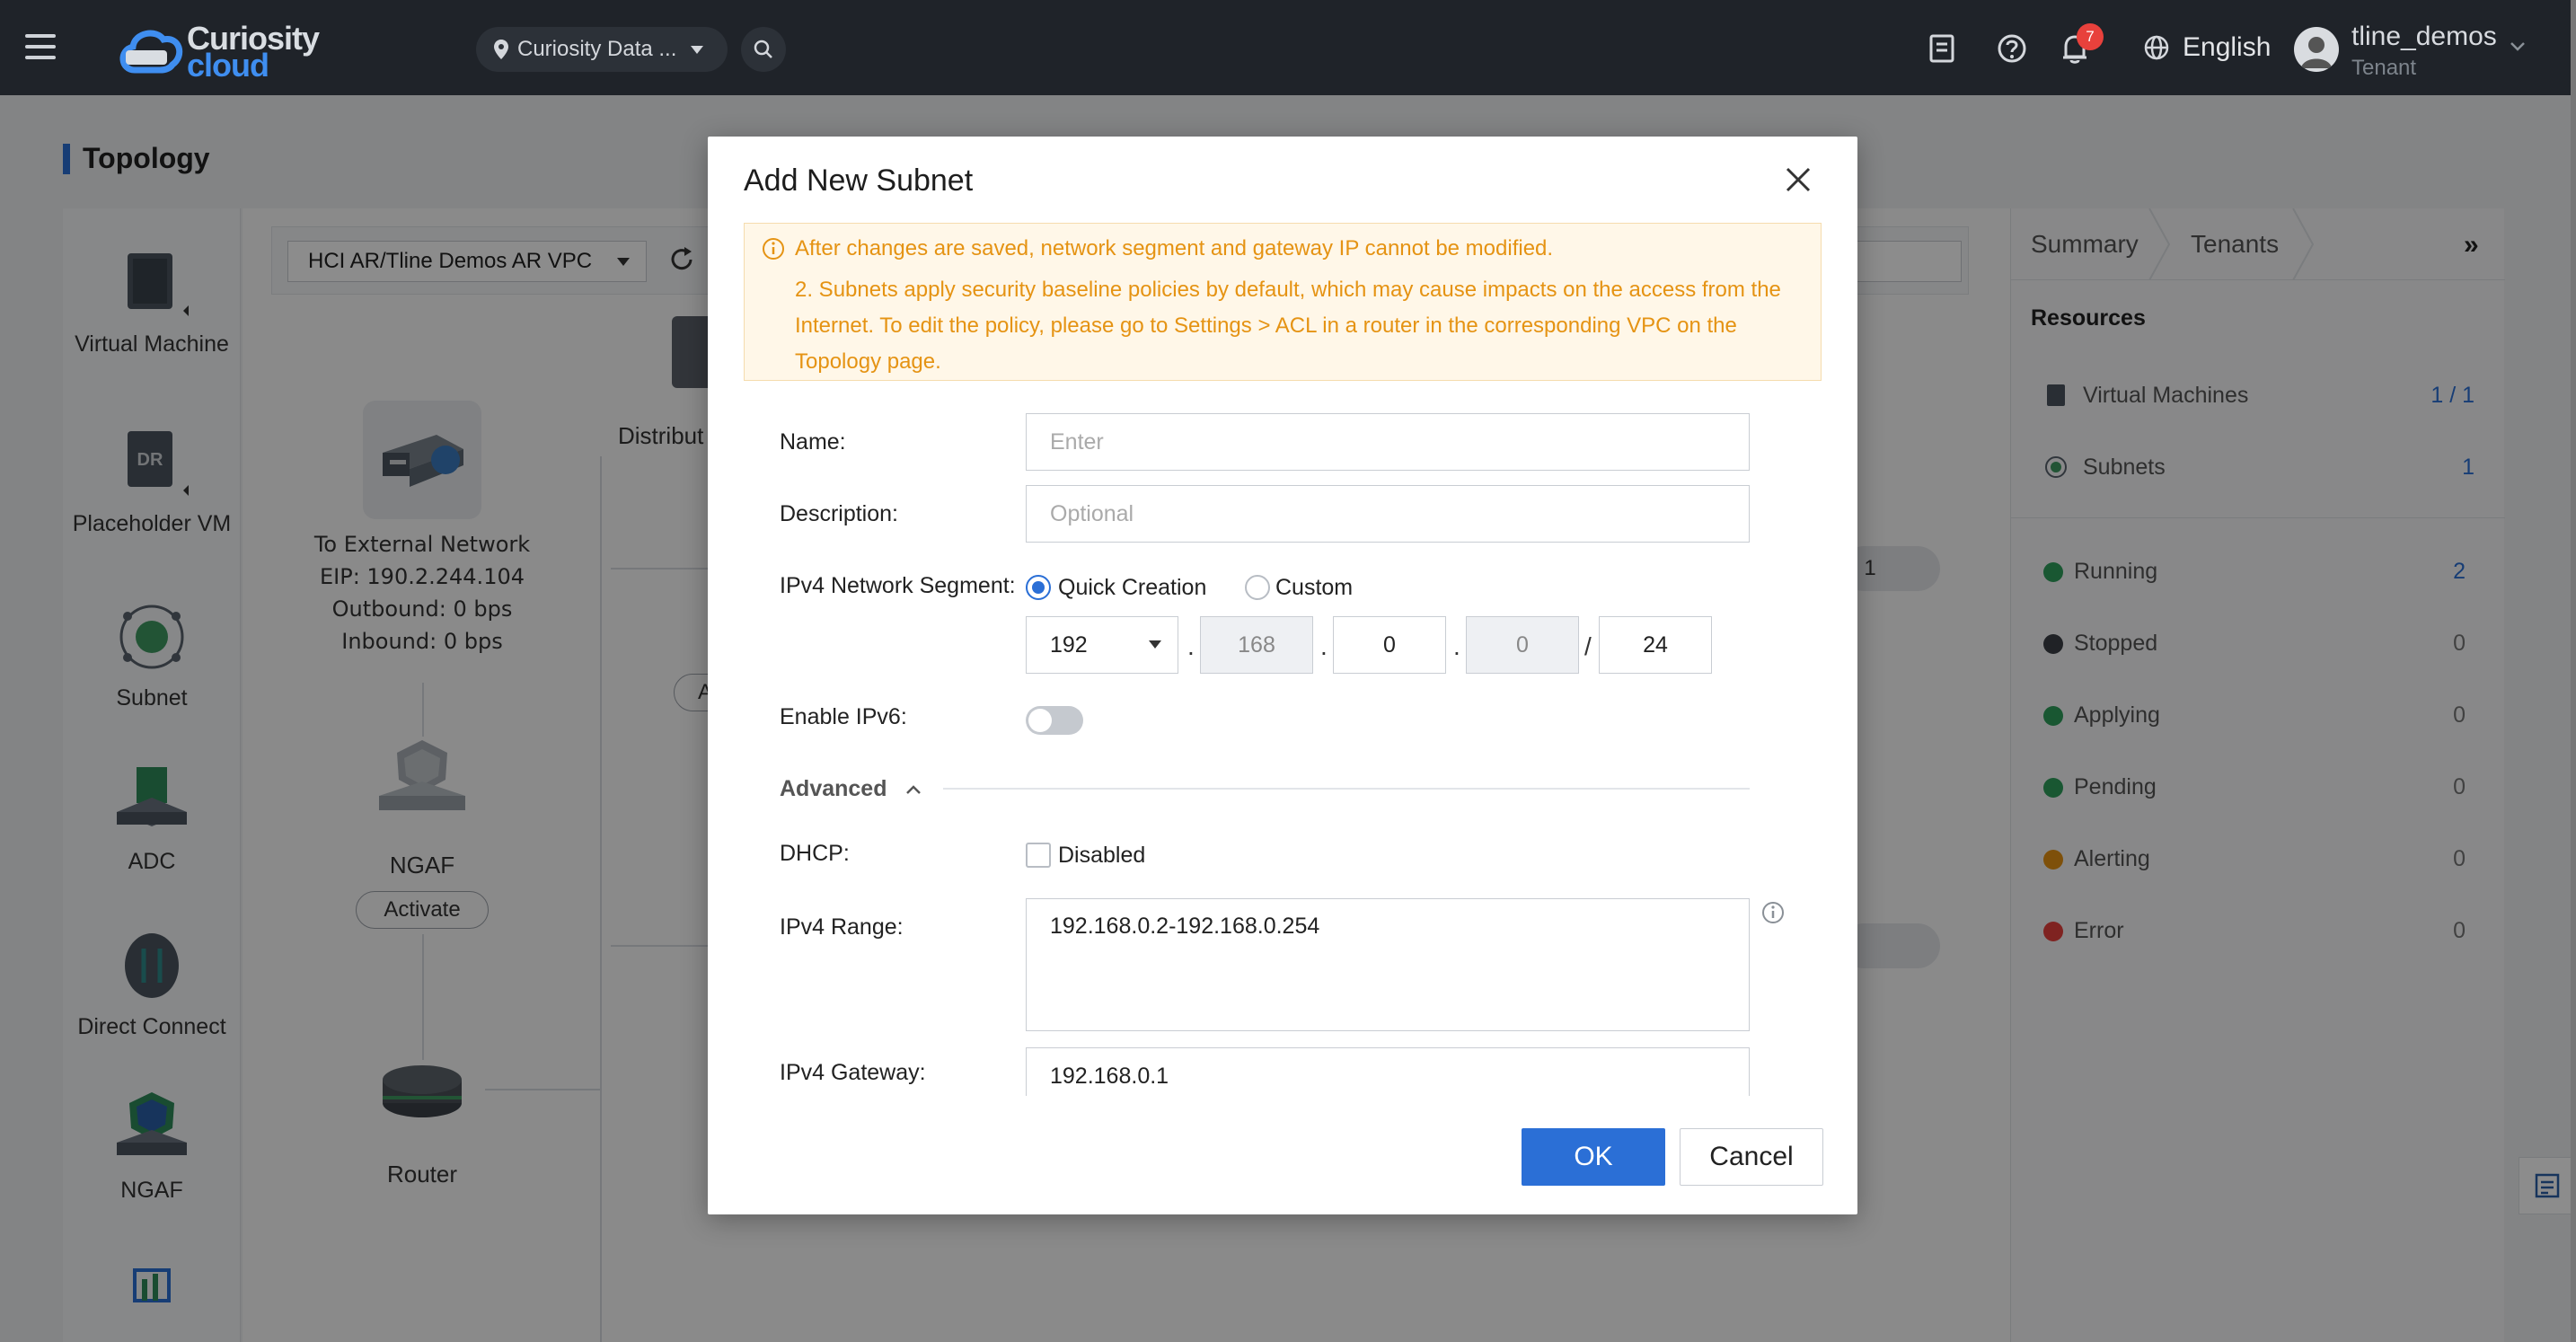 The height and width of the screenshot is (1342, 2576). Describe the element at coordinates (1388, 514) in the screenshot. I see `description-input: Optional` at that location.